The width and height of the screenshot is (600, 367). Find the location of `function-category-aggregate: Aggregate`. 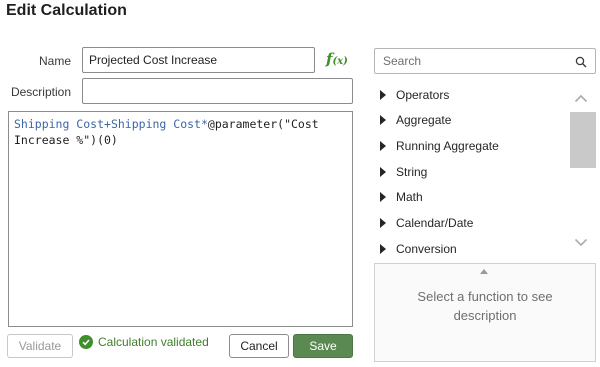

function-category-aggregate: Aggregate is located at coordinates (415, 120).